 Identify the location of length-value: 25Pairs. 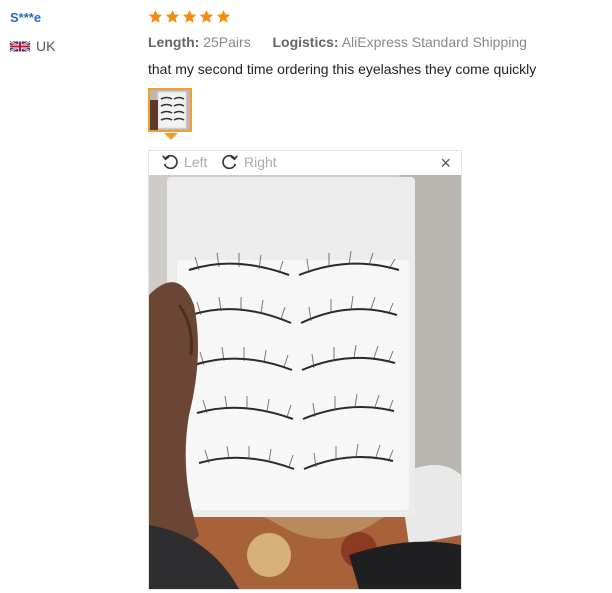
(227, 42).